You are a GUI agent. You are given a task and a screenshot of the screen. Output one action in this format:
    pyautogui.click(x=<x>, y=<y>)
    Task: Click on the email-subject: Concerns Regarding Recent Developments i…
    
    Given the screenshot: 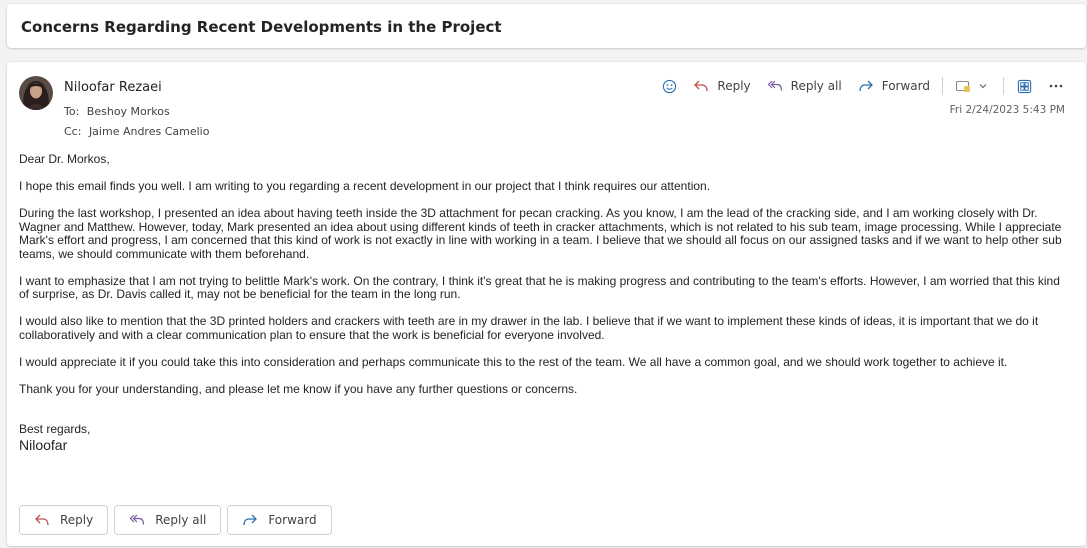 What is the action you would take?
    pyautogui.click(x=261, y=27)
    